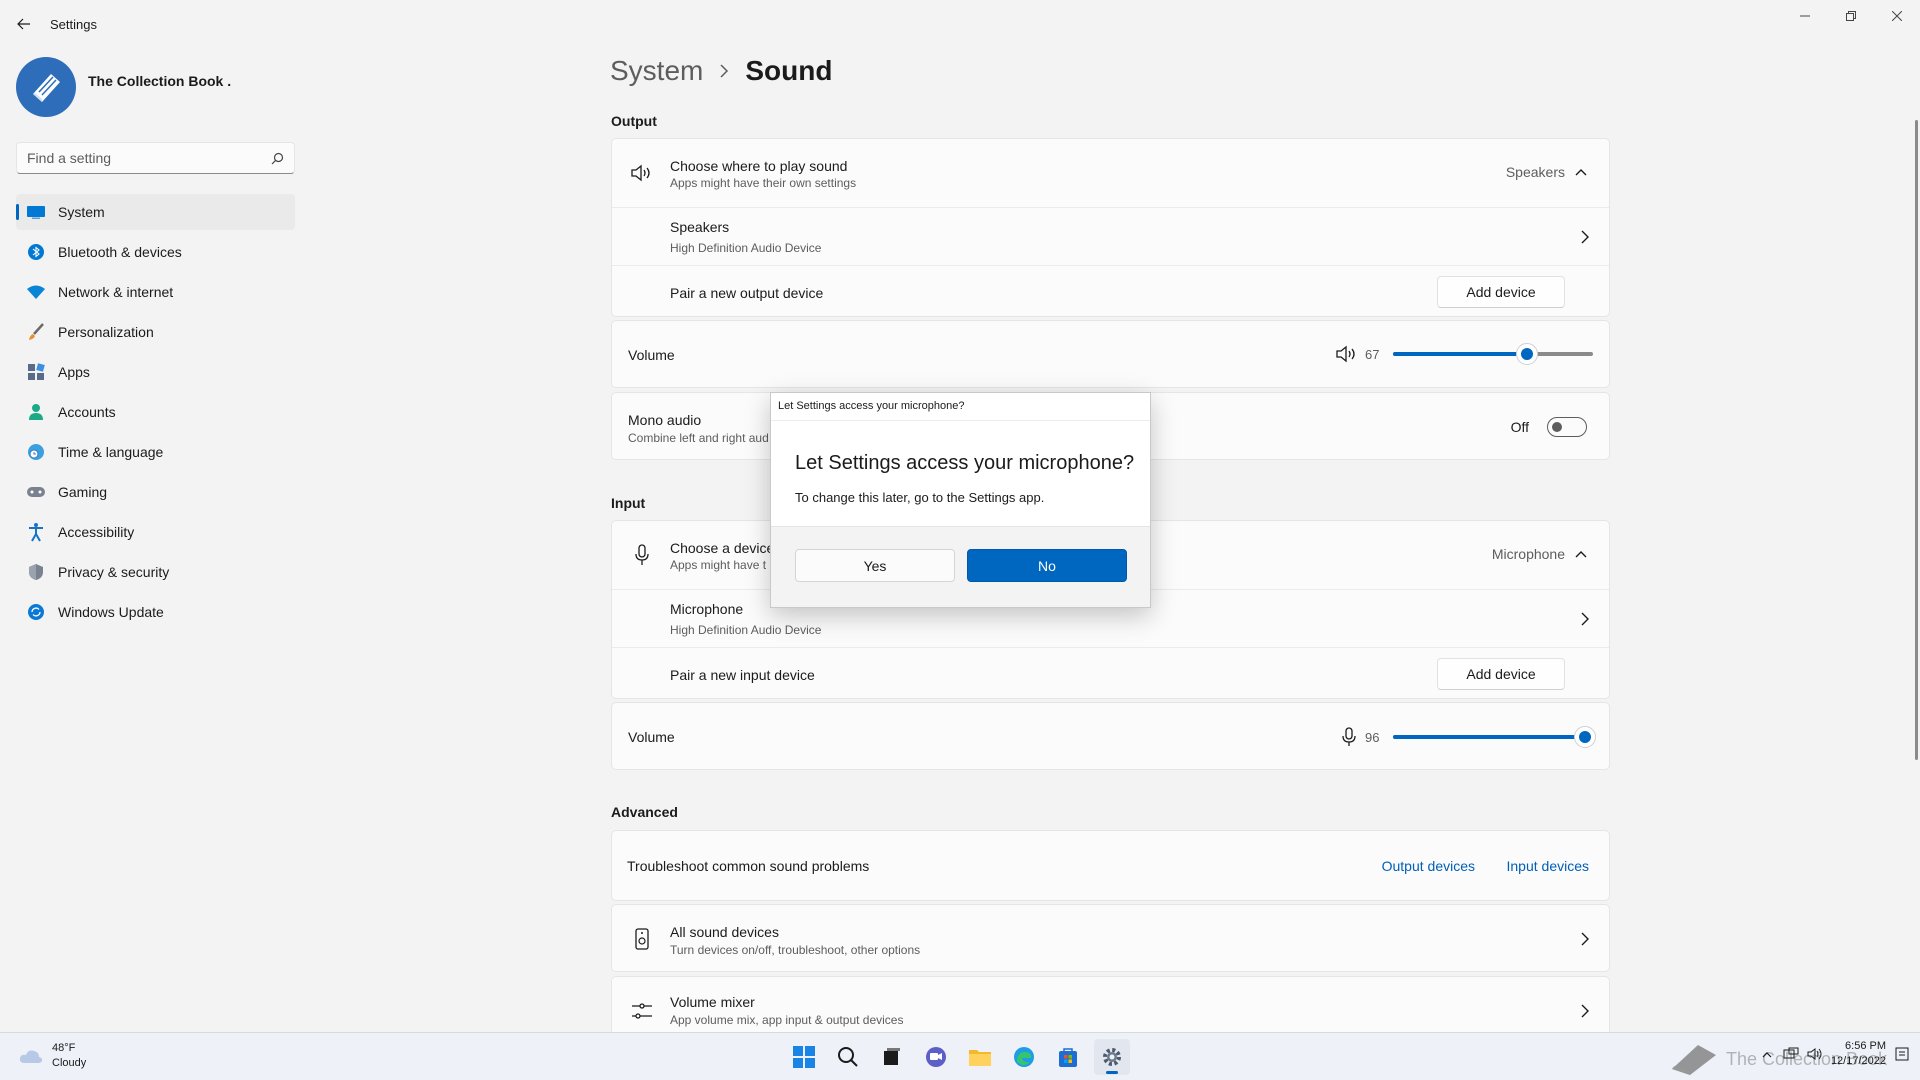  I want to click on scrollbar, so click(1916, 440).